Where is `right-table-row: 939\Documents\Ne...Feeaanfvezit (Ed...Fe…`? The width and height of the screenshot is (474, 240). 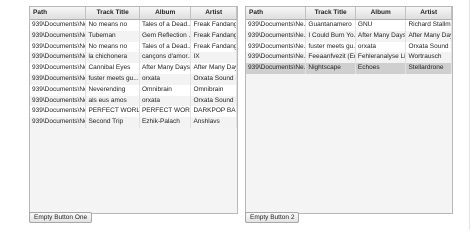 right-table-row: 939\Documents\Ne...Feeaanfvezit (Ed...Fe… is located at coordinates (349, 58).